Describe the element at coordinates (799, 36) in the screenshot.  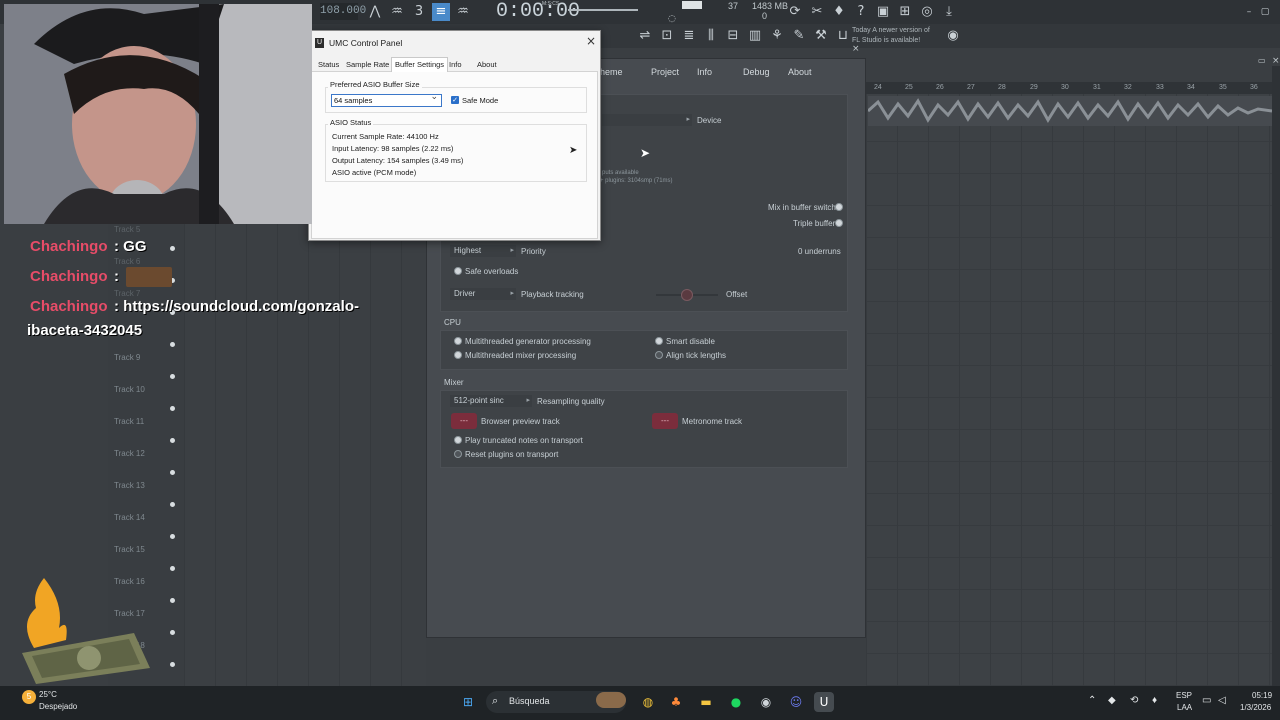
I see `brush-icon: ✎` at that location.